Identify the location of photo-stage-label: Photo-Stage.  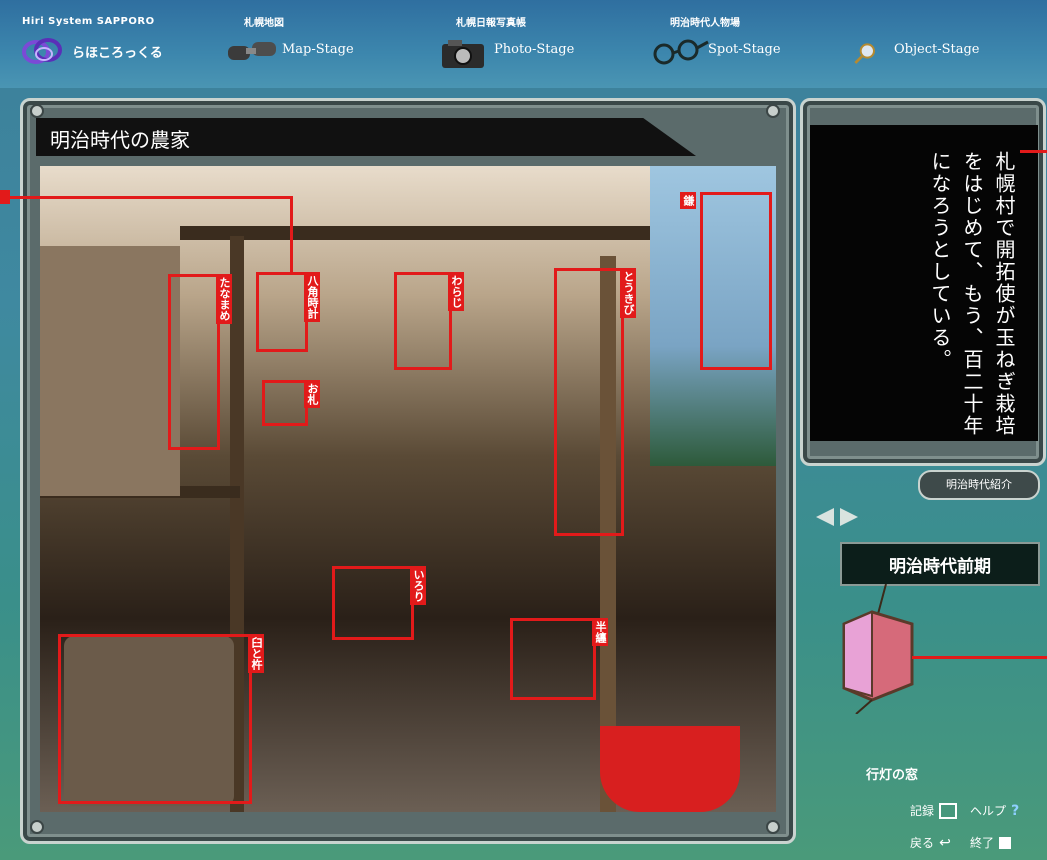
(534, 49).